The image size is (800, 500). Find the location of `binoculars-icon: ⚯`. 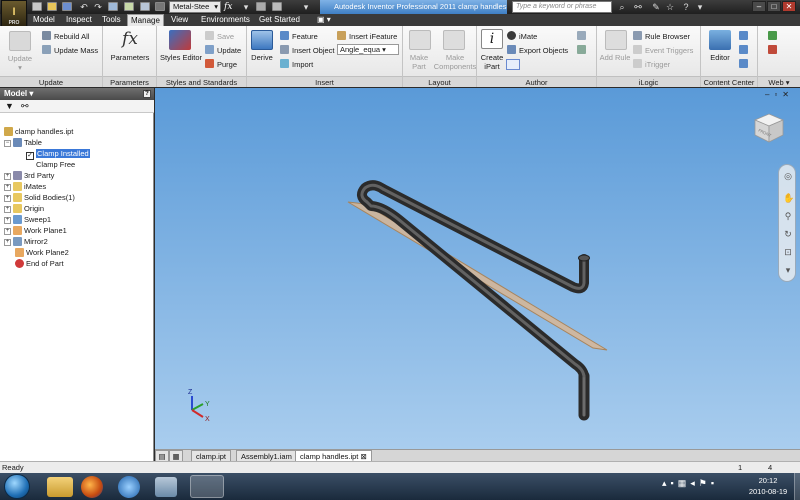

binoculars-icon: ⚯ is located at coordinates (638, 7).